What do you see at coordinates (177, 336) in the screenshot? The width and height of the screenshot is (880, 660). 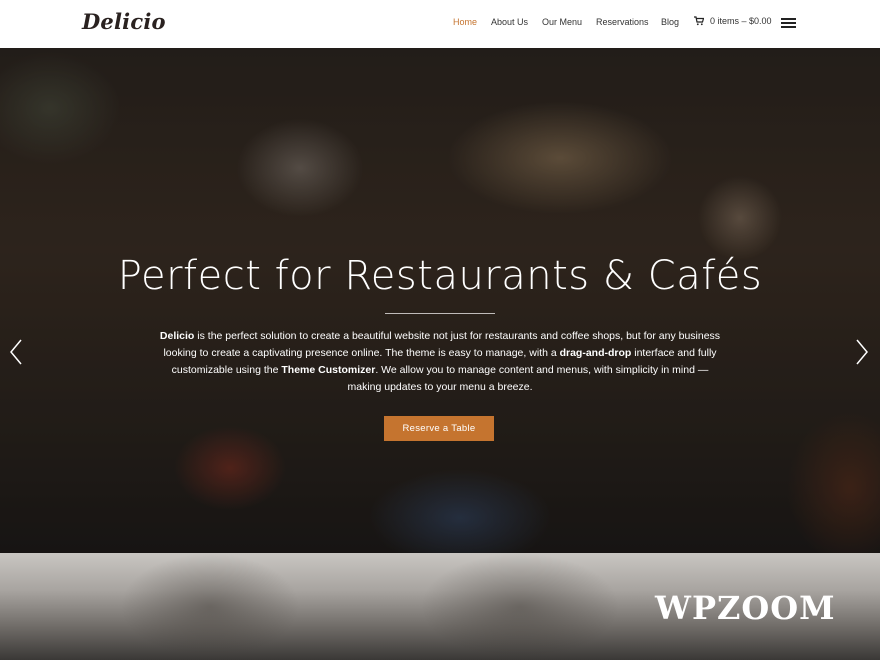 I see `hero-text-bold-1: Delicio` at bounding box center [177, 336].